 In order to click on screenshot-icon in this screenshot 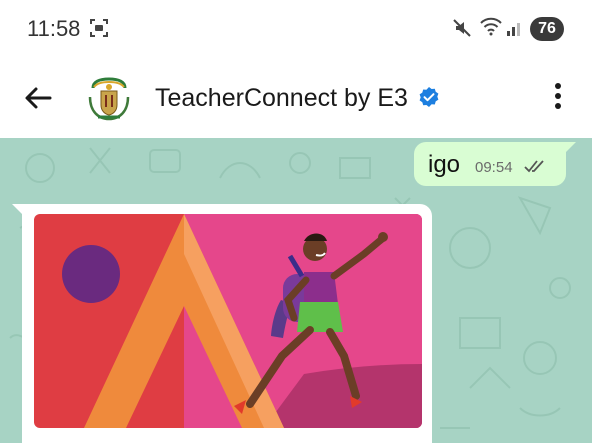, I will do `click(99, 28)`.